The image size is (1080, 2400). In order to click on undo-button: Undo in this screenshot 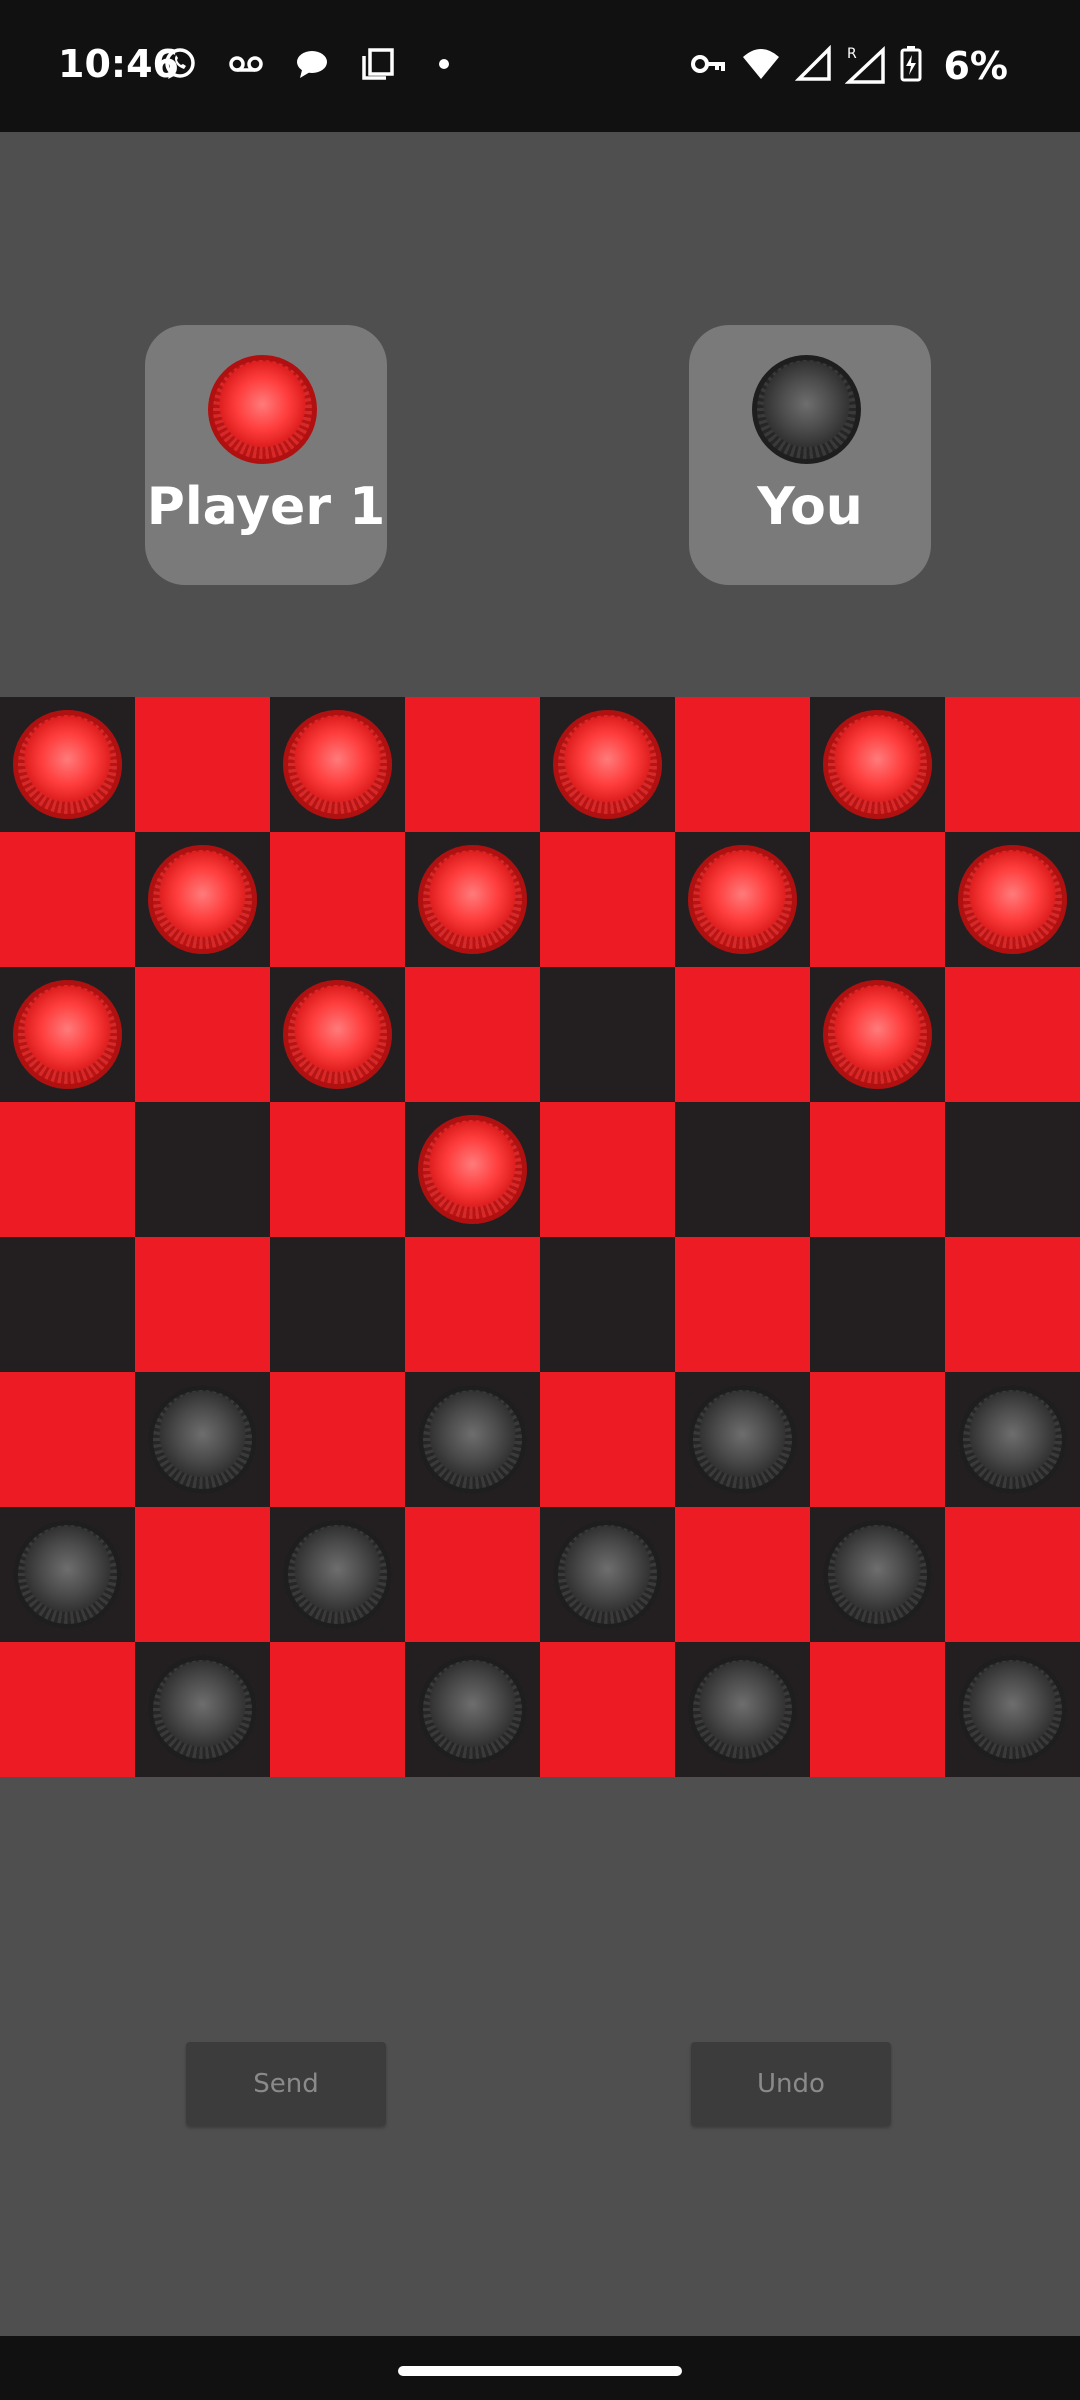, I will do `click(791, 2084)`.